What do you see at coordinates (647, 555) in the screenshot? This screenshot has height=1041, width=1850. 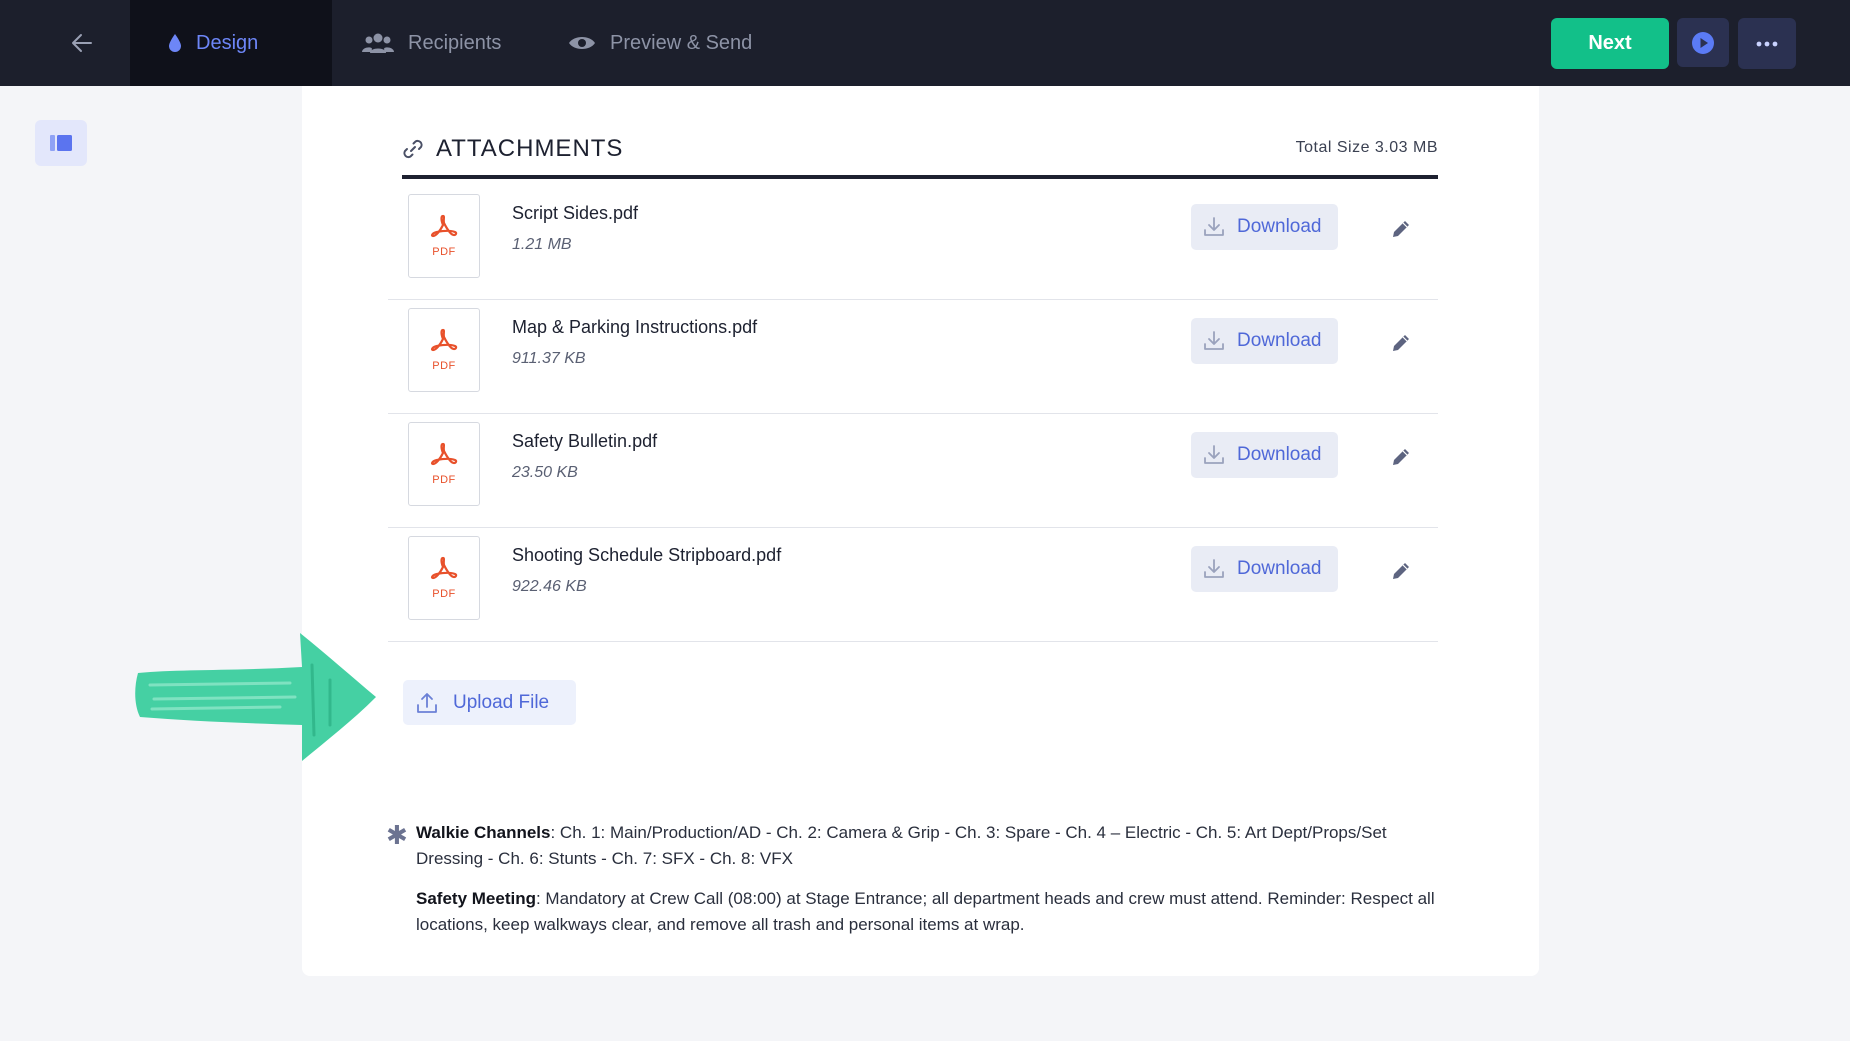 I see `file-name: Shooting Schedule Stripboard.pdf` at bounding box center [647, 555].